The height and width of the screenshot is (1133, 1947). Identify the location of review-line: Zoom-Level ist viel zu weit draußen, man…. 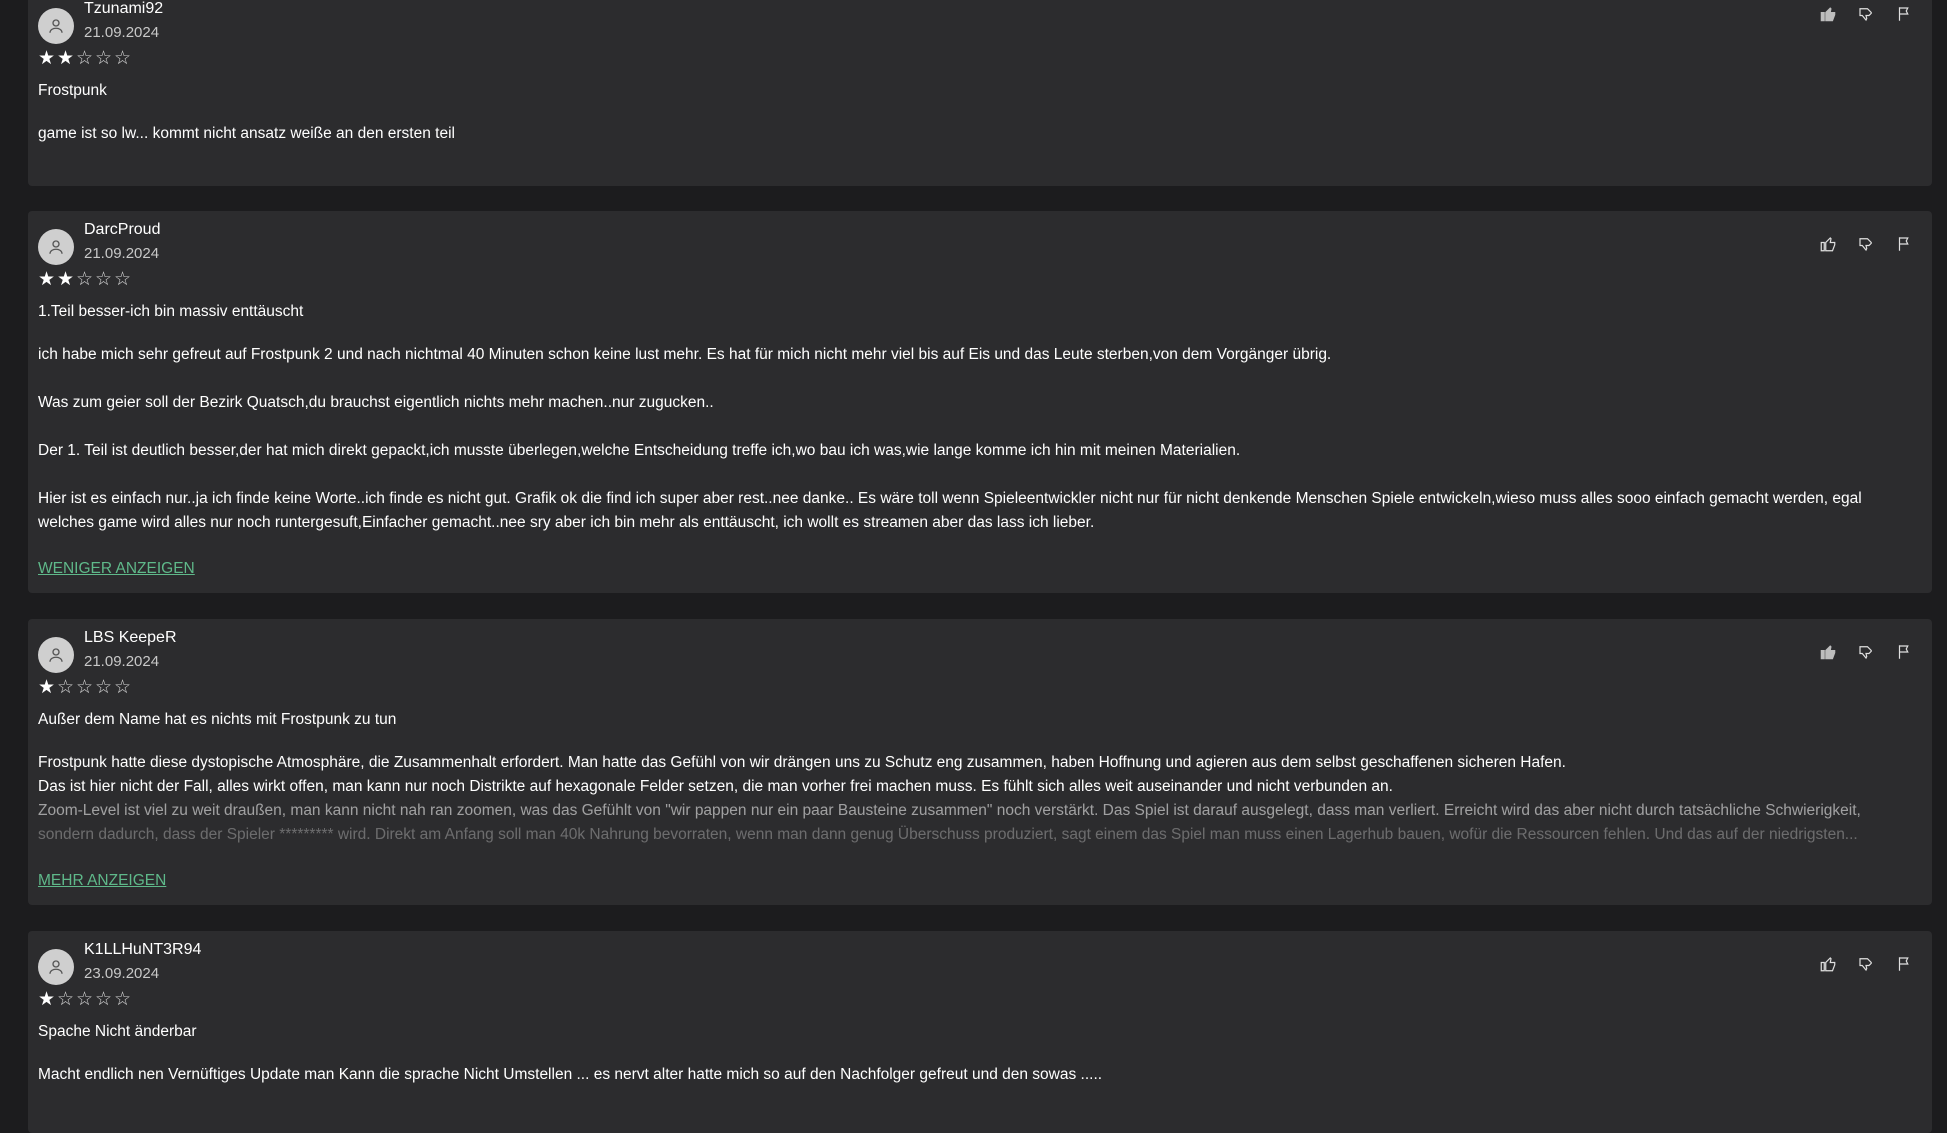
(949, 810).